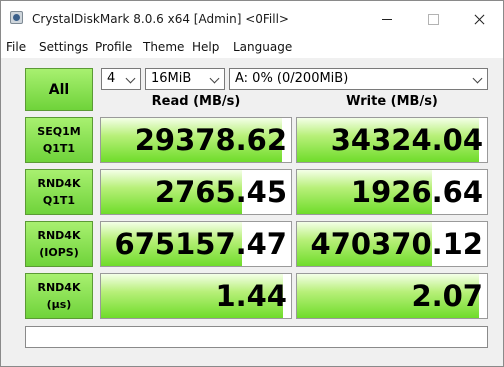 The width and height of the screenshot is (504, 367). I want to click on menu-settings: Settings, so click(63, 47).